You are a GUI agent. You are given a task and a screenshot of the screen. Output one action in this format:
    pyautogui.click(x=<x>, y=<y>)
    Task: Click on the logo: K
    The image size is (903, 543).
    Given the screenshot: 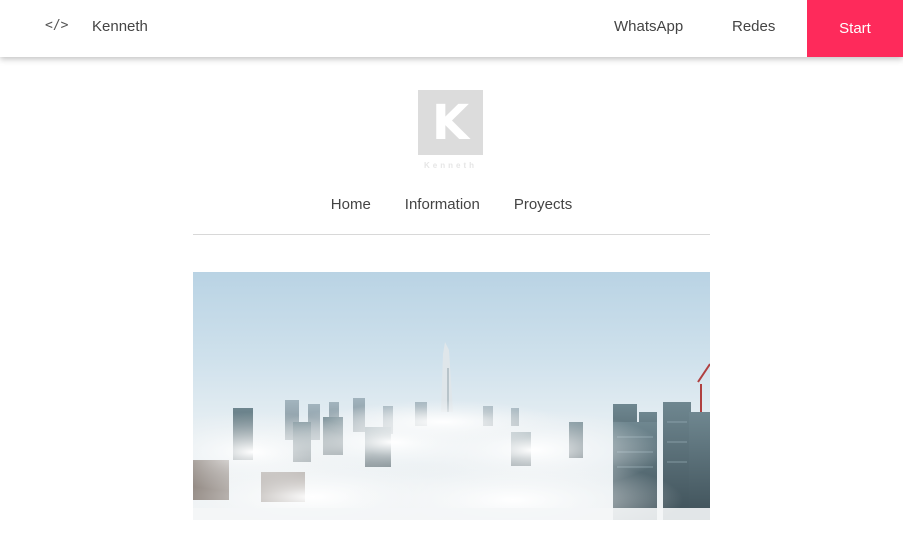 What is the action you would take?
    pyautogui.click(x=450, y=122)
    